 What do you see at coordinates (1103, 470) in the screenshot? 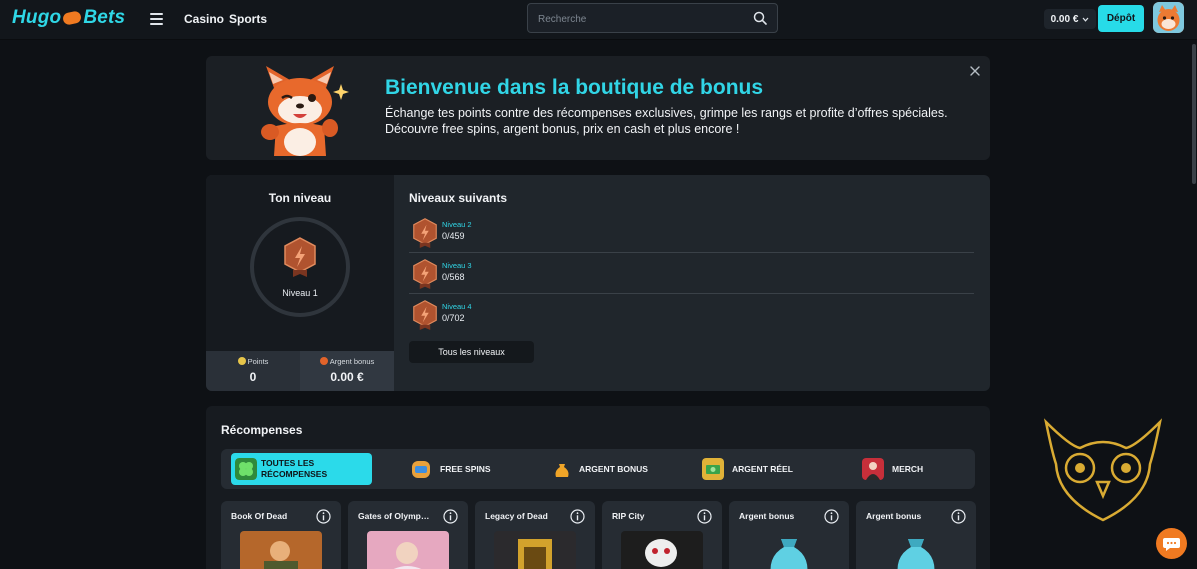
I see `owl-watermark-icon` at bounding box center [1103, 470].